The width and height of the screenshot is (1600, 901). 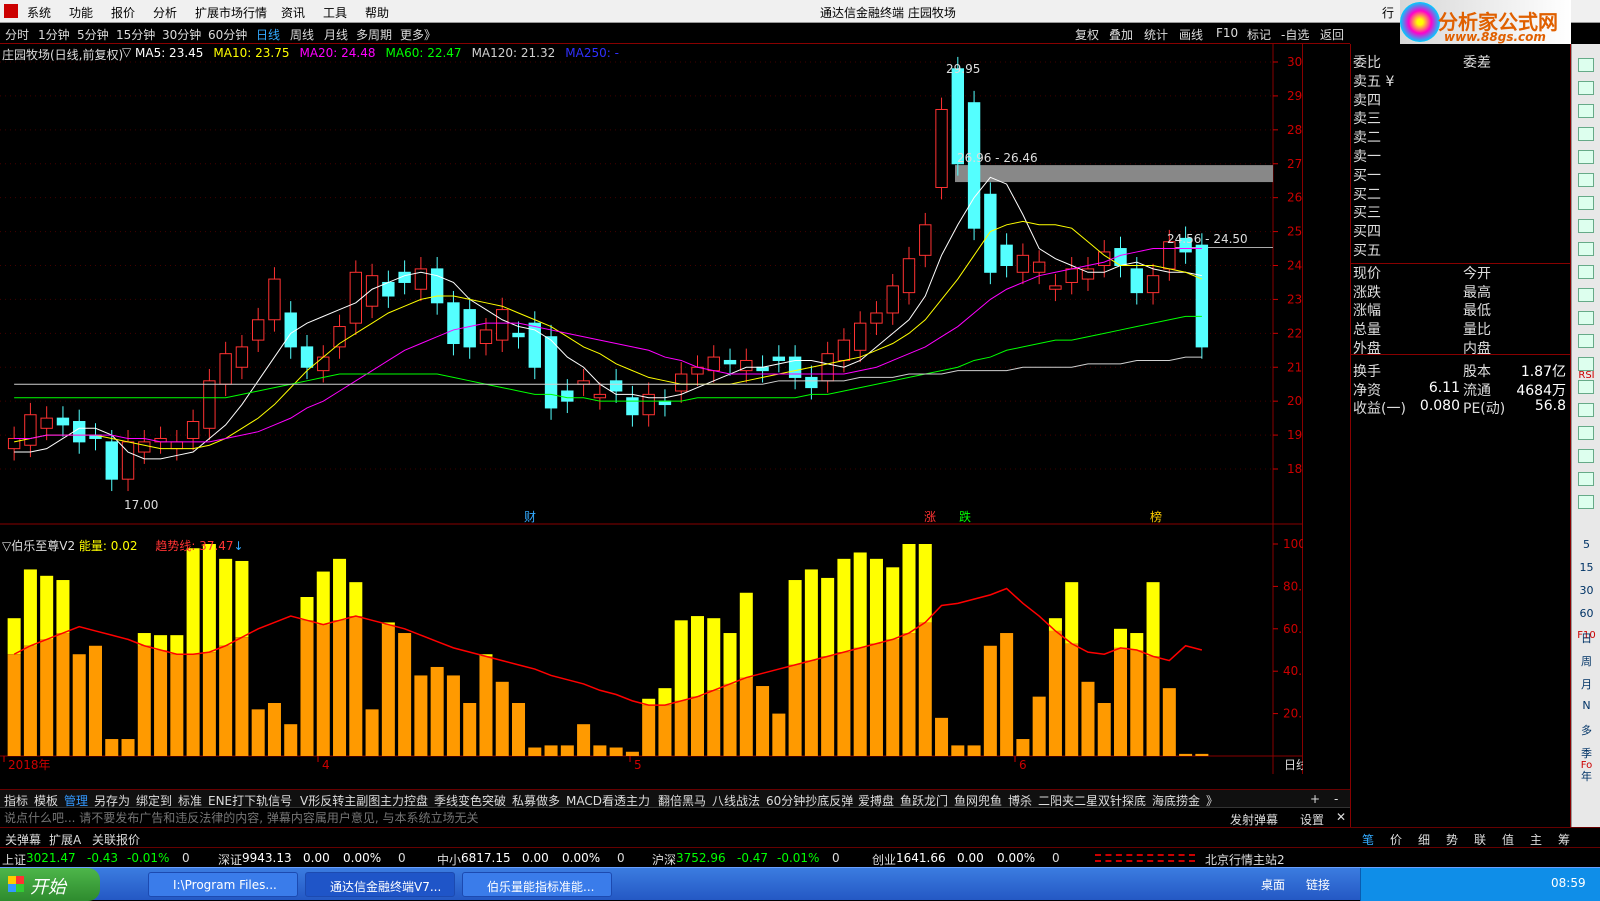 I want to click on detail-tab-4: 联, so click(x=1480, y=839).